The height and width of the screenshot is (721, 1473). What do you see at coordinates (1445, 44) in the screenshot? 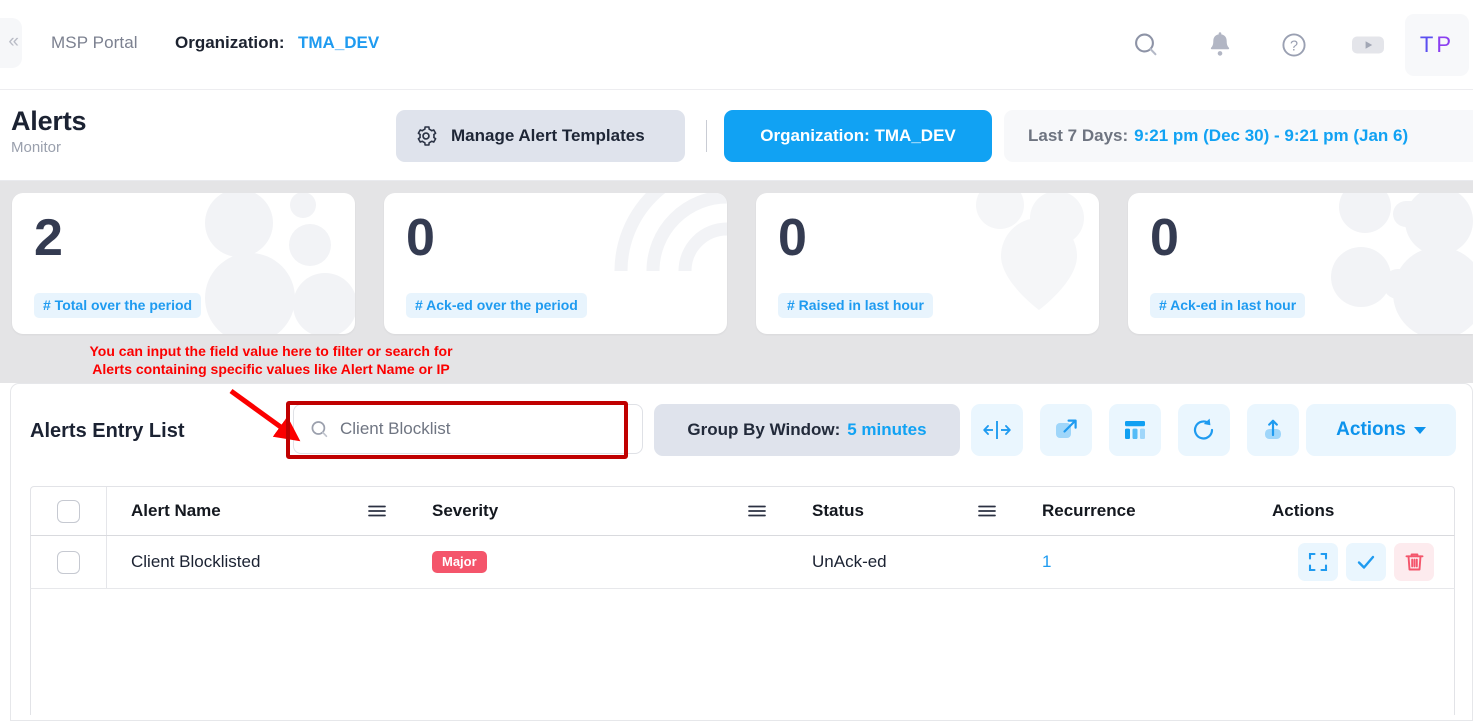
I see `avatar-initial-second: P` at bounding box center [1445, 44].